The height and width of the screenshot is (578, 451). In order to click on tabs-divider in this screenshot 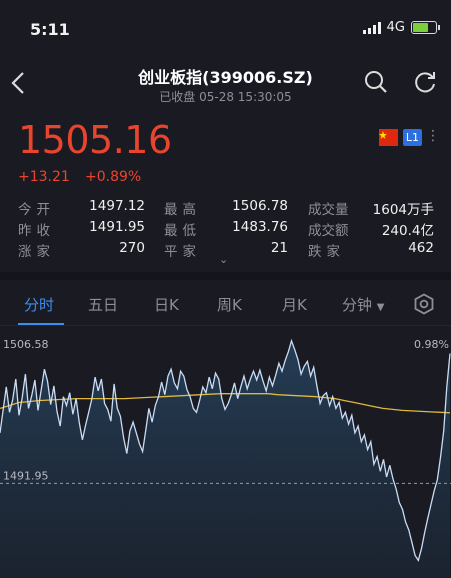, I will do `click(225, 325)`.